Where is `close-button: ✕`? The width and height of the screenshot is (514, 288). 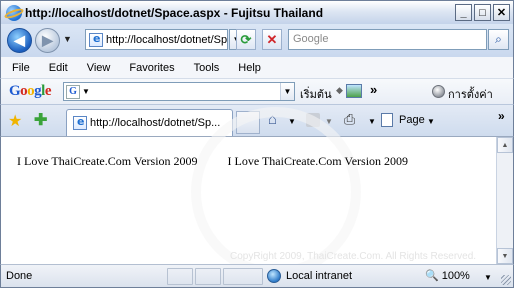
close-button: ✕ is located at coordinates (501, 12).